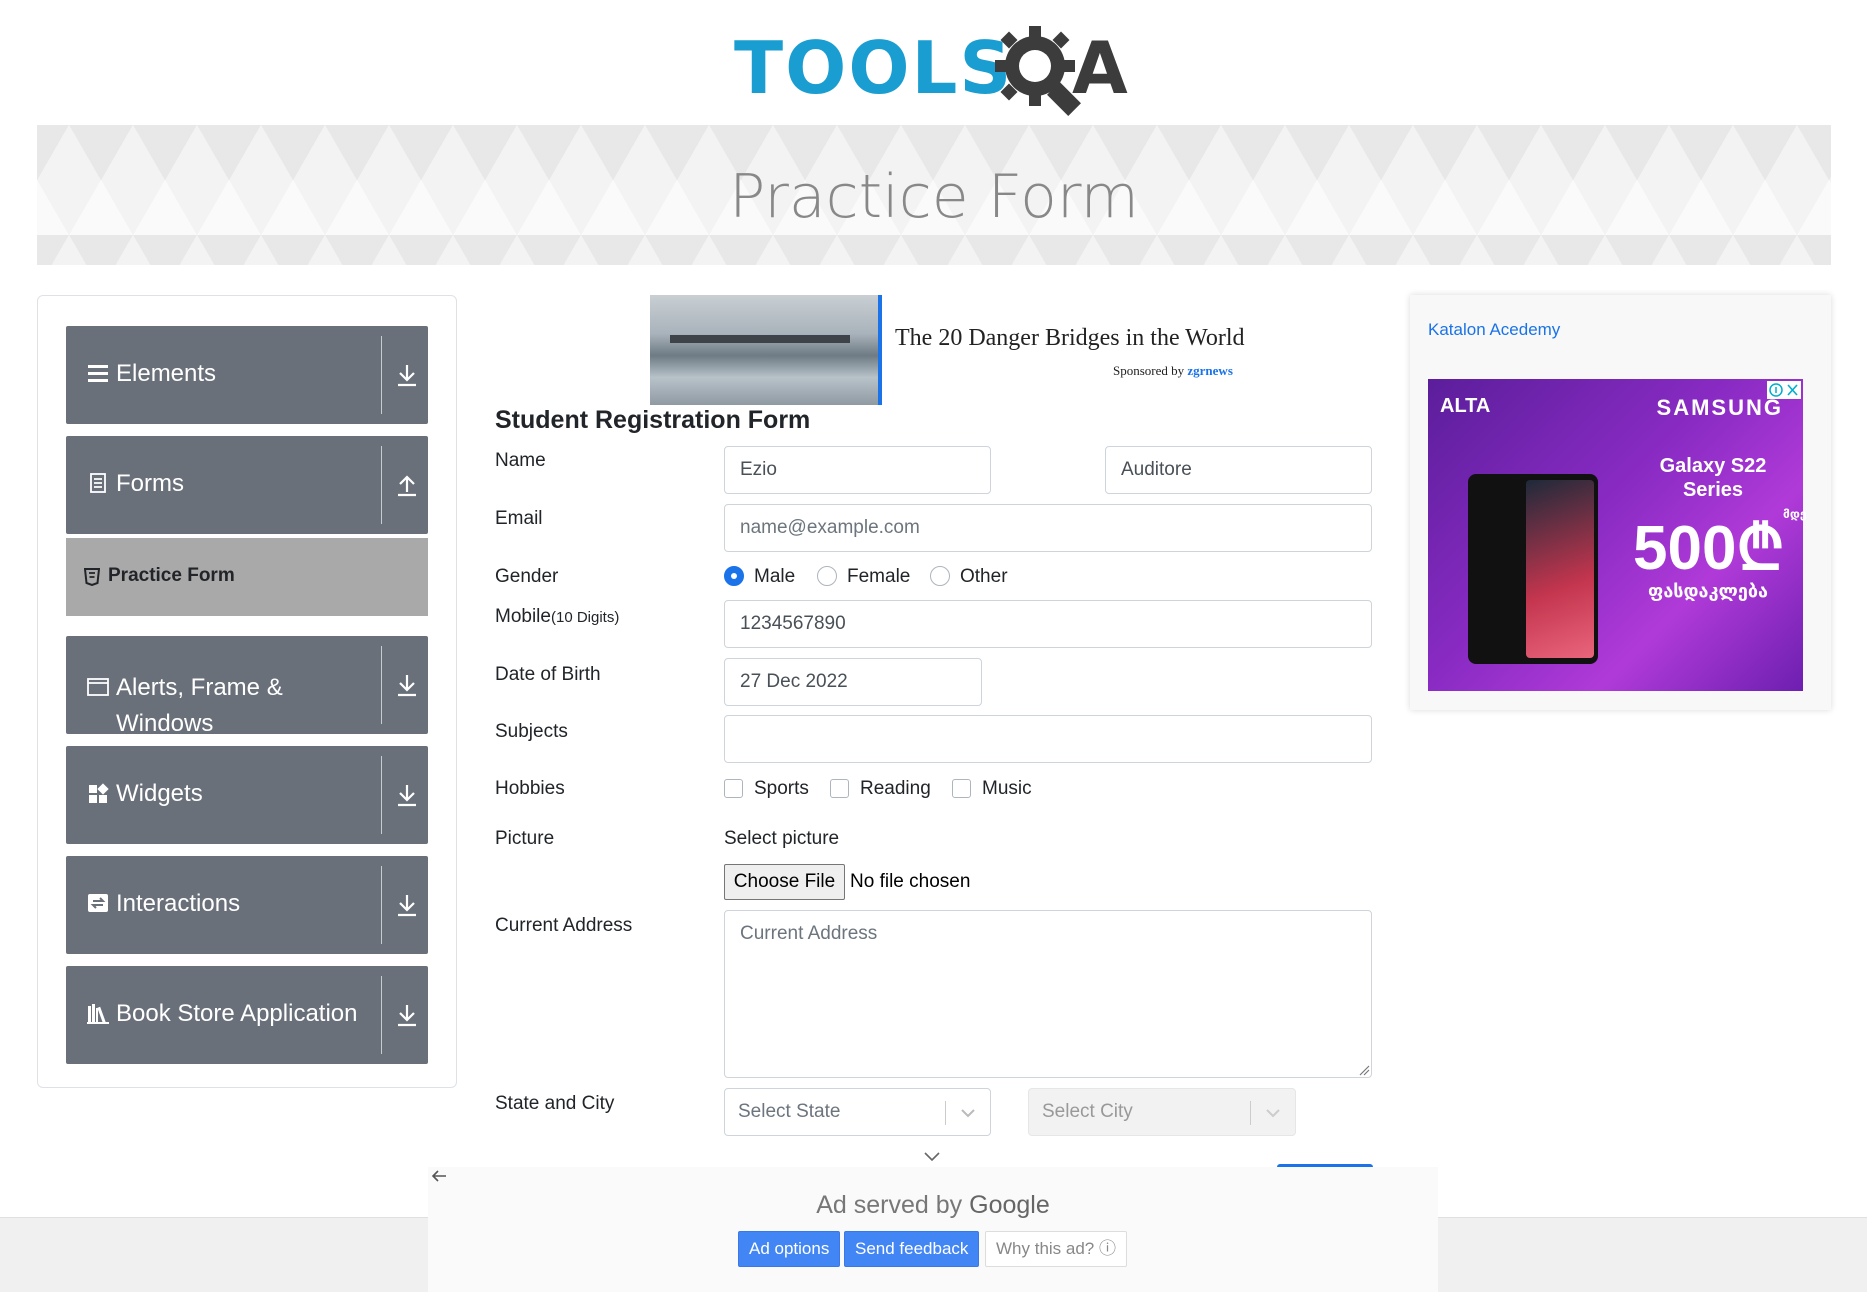  What do you see at coordinates (1007, 789) in the screenshot?
I see `hobby-label: Music` at bounding box center [1007, 789].